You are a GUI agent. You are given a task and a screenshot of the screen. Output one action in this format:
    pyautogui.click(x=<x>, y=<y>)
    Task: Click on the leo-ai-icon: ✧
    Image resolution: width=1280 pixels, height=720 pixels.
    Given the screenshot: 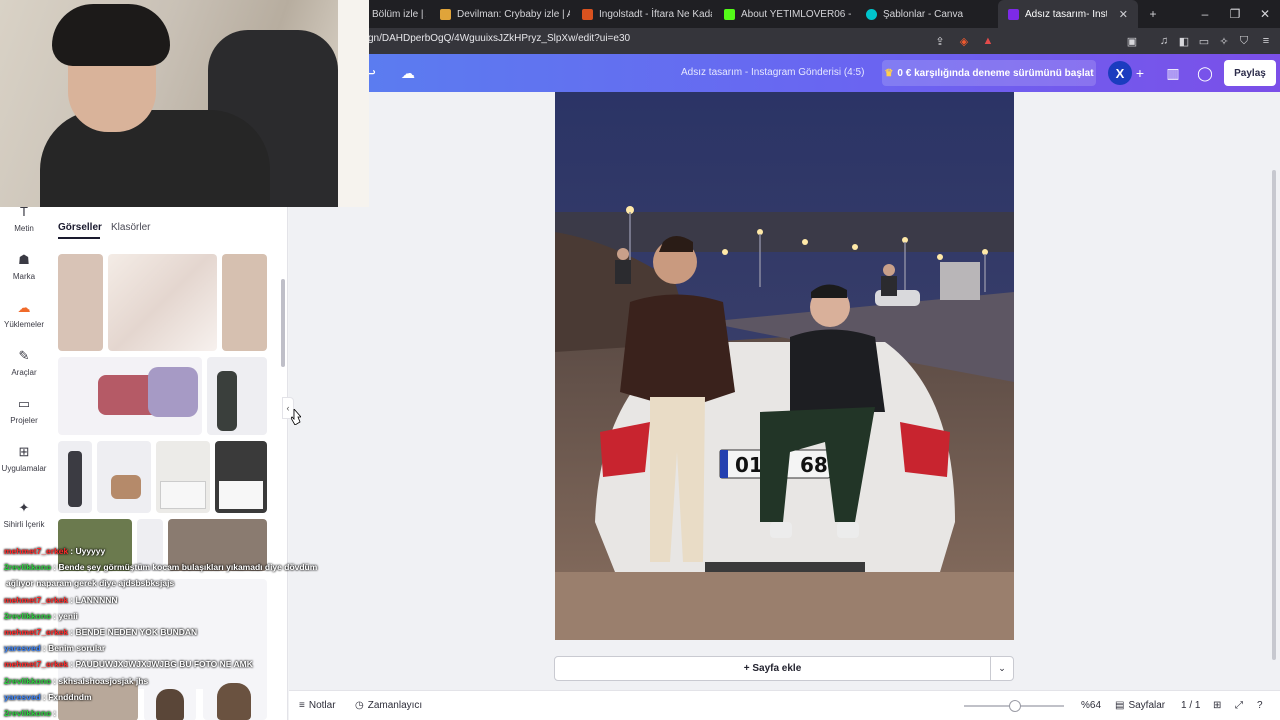 What is the action you would take?
    pyautogui.click(x=1224, y=41)
    